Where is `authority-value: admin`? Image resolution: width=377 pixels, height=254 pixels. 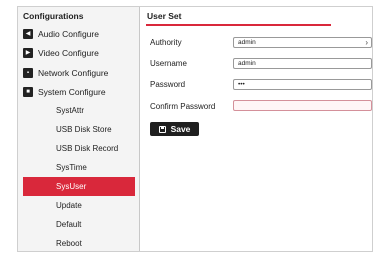 authority-value: admin is located at coordinates (247, 42).